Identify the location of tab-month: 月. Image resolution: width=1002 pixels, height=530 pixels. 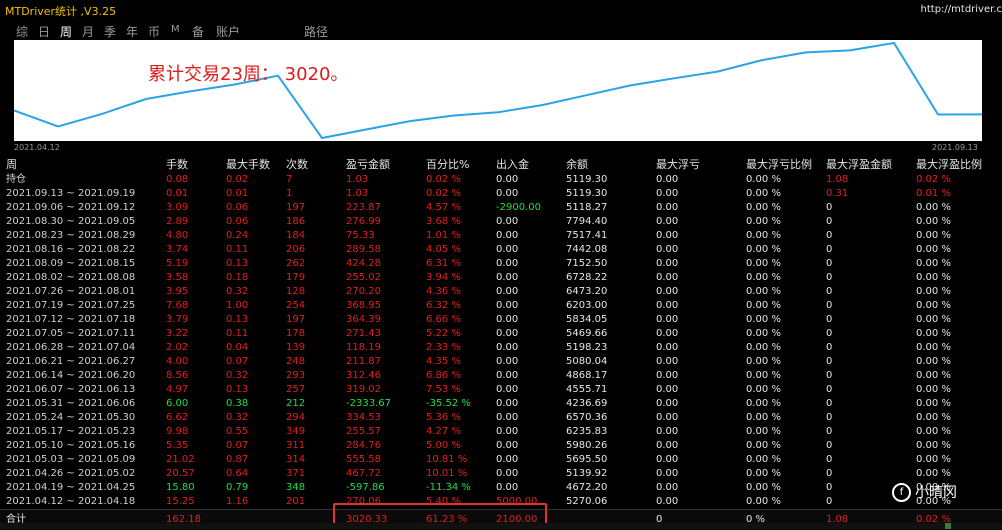
(88, 31).